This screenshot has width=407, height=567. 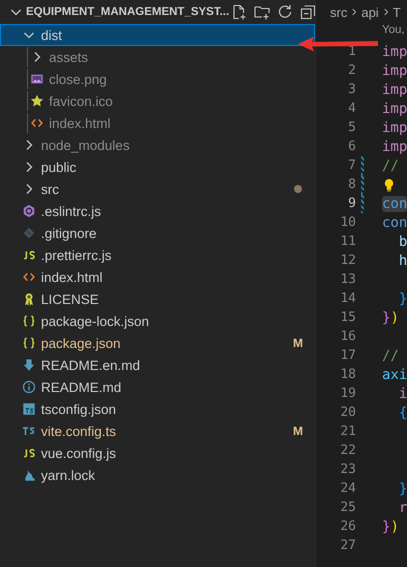 I want to click on line-number: 7, so click(x=351, y=165).